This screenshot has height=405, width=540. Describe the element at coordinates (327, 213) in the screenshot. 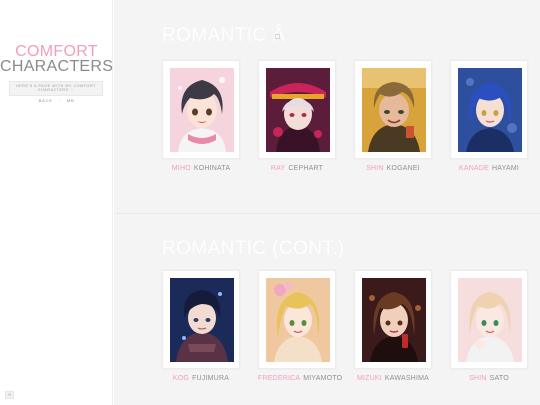

I see `section-divider` at that location.